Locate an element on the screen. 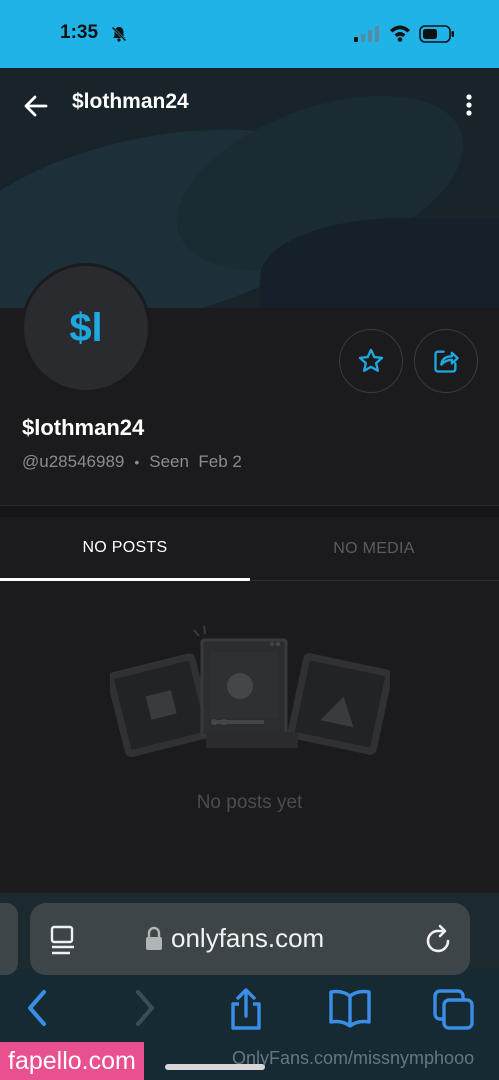 The height and width of the screenshot is (1080, 499). share-profile-button is located at coordinates (446, 361).